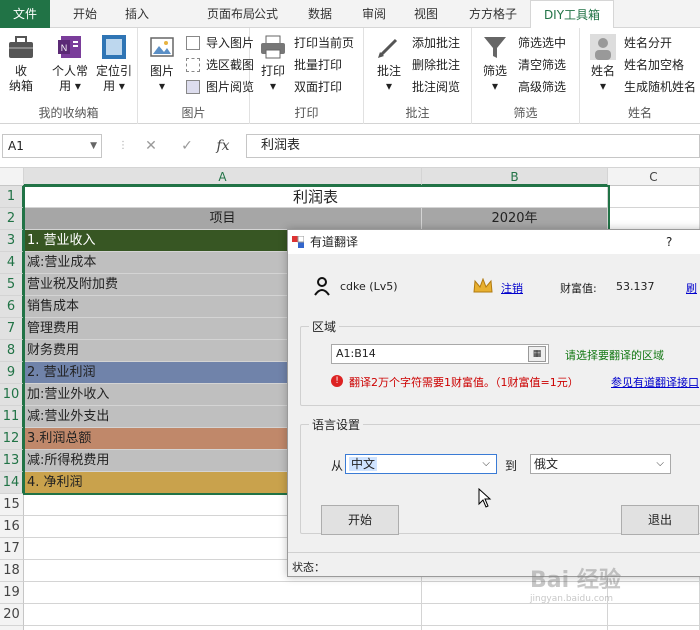 This screenshot has height=630, width=700. I want to click on selection-screenshot-button: 选区截图, so click(219, 65).